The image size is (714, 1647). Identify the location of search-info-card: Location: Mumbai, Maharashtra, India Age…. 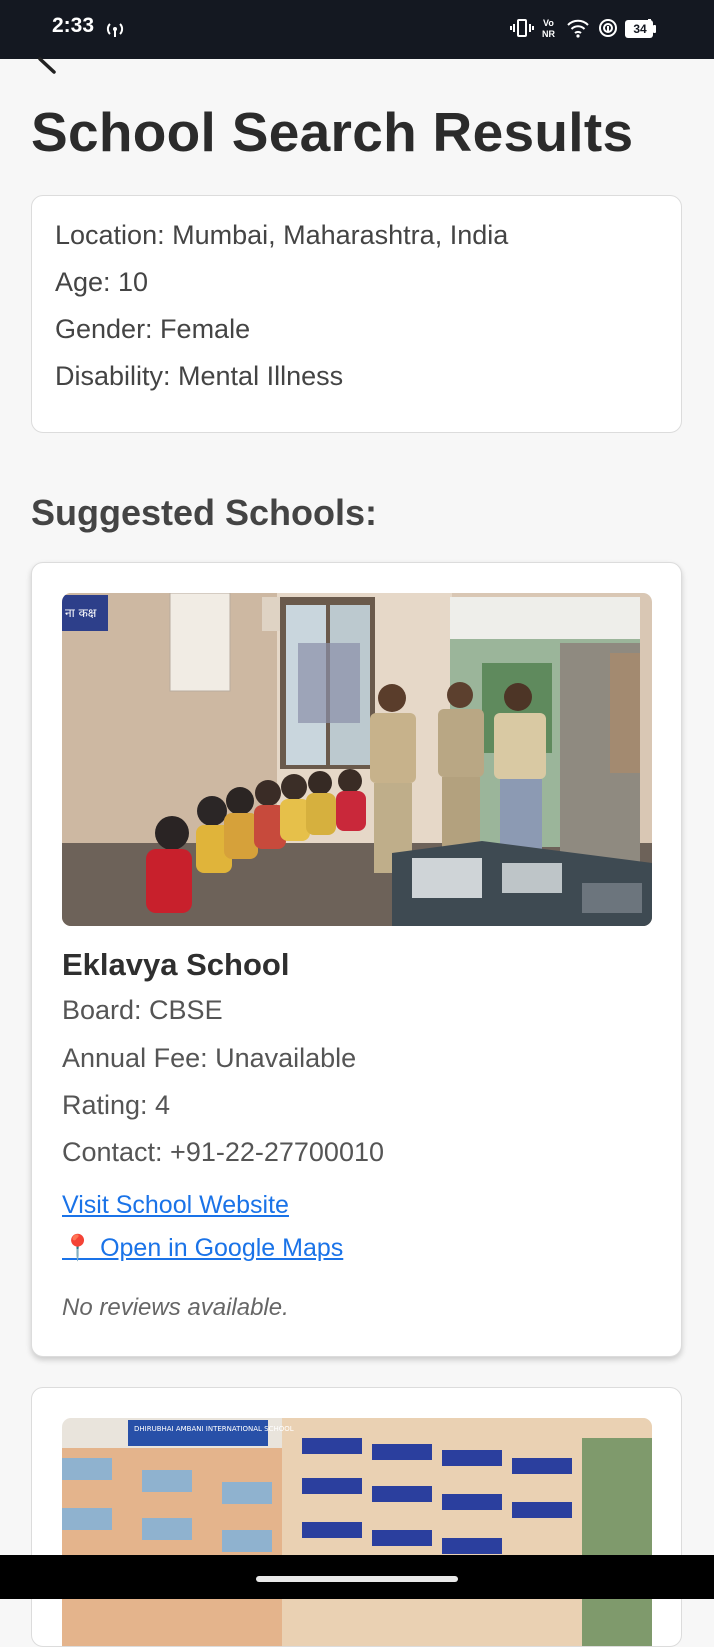
(356, 314).